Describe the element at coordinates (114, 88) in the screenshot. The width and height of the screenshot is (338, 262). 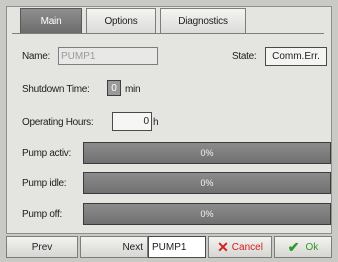
I see `shutdown-time-input: 0` at that location.